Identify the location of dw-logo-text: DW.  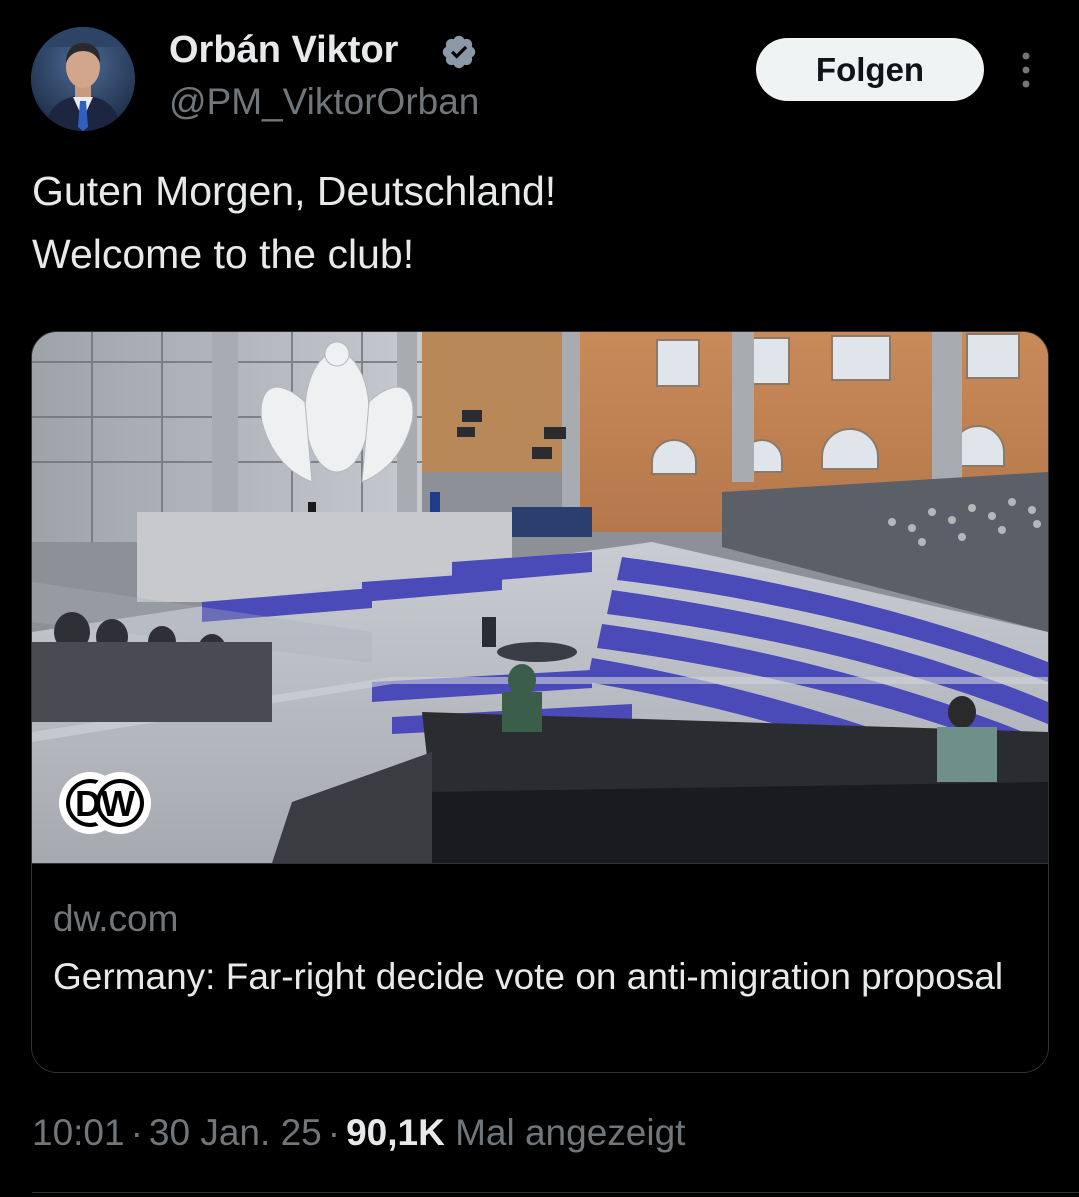
(105, 803).